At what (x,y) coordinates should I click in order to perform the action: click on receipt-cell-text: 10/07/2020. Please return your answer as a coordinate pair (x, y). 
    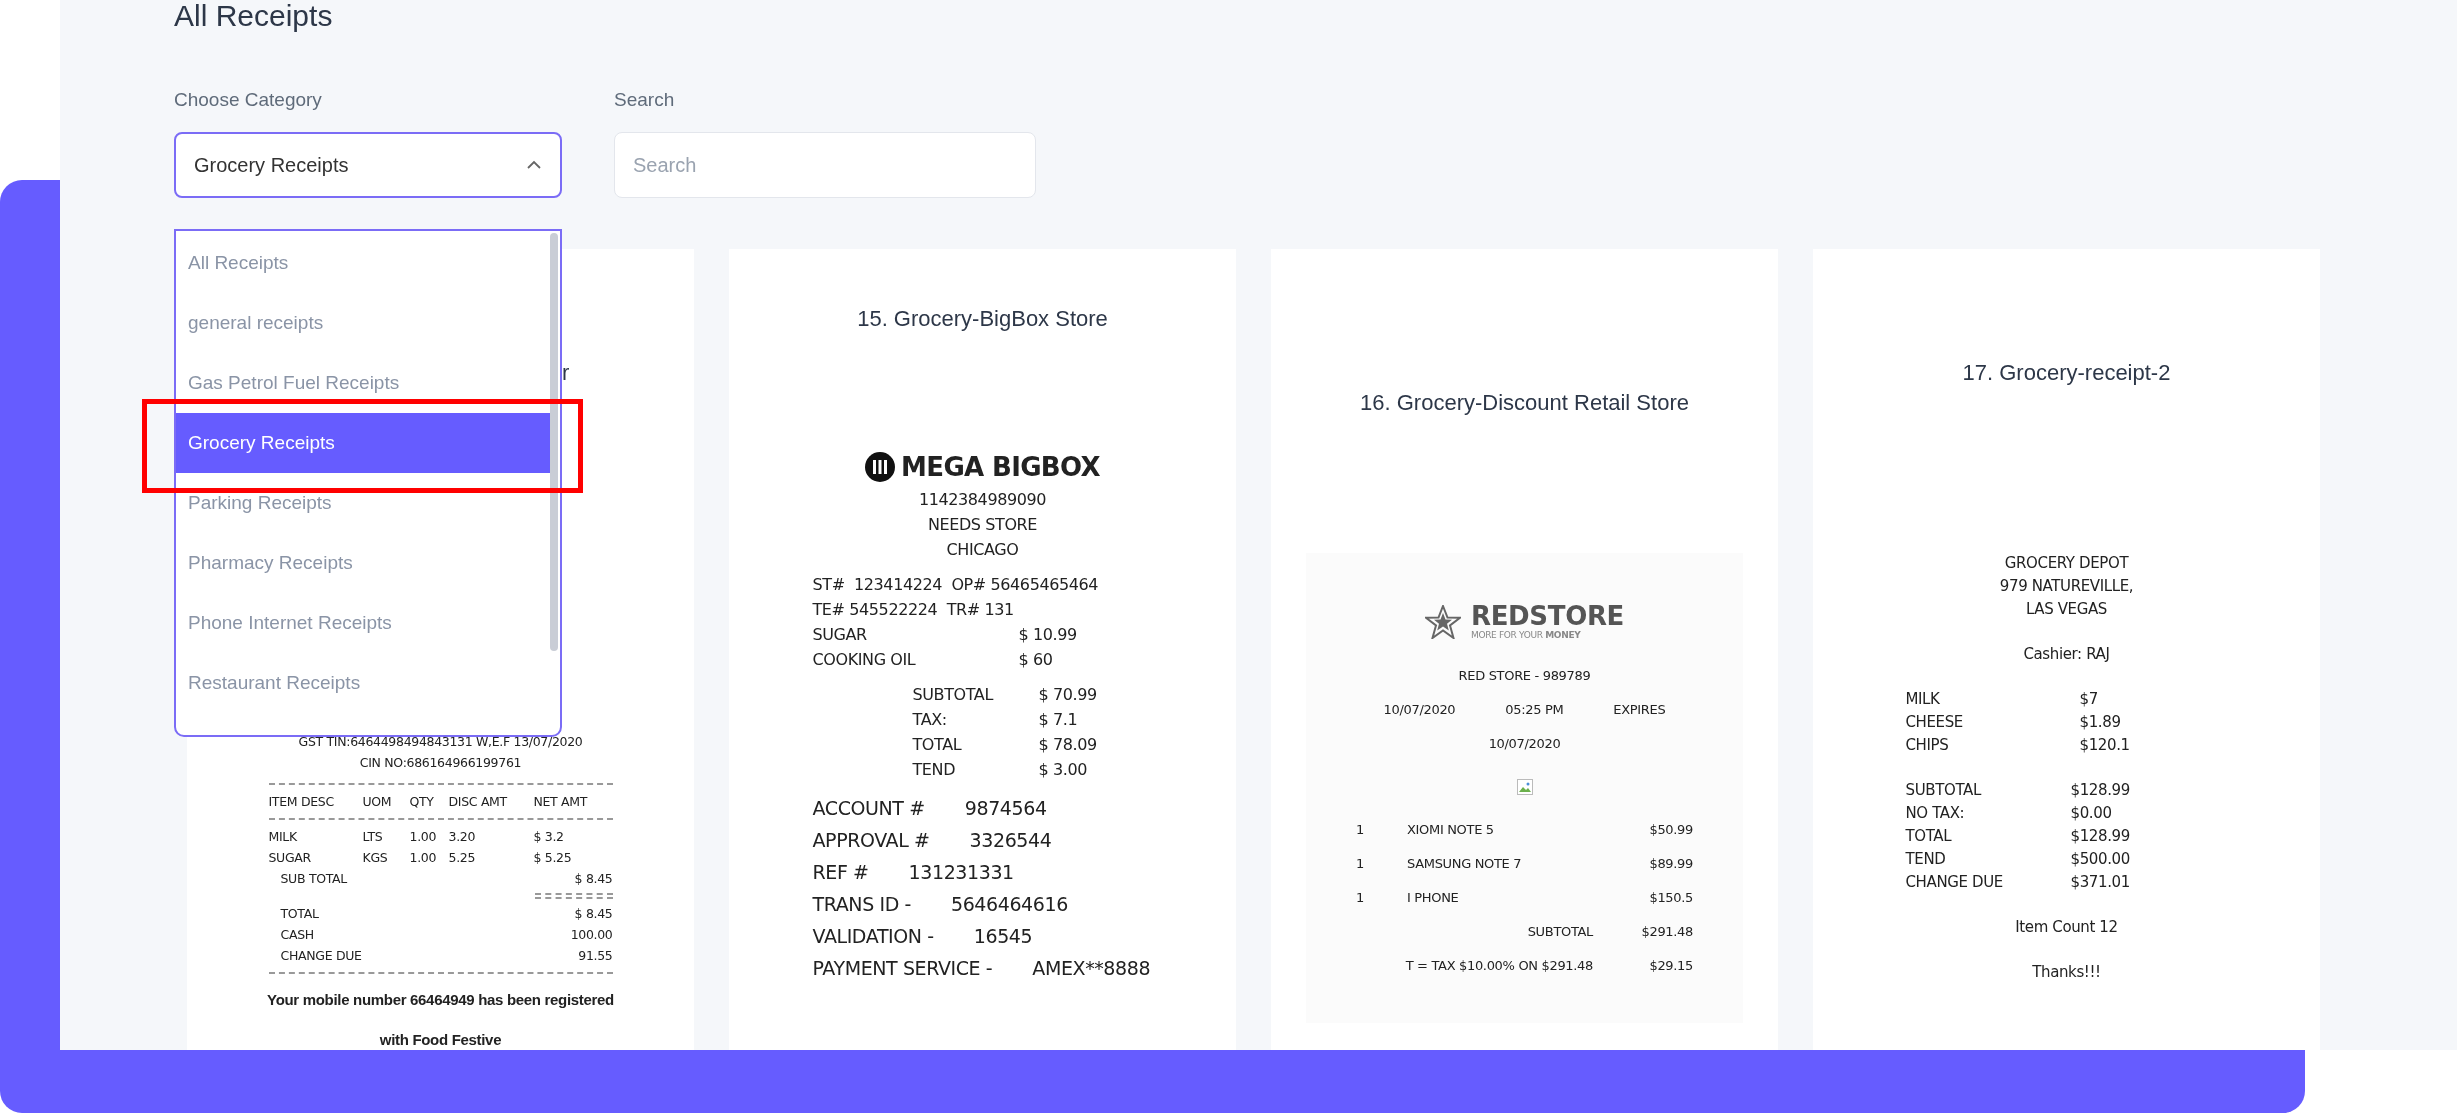
    Looking at the image, I should click on (1419, 710).